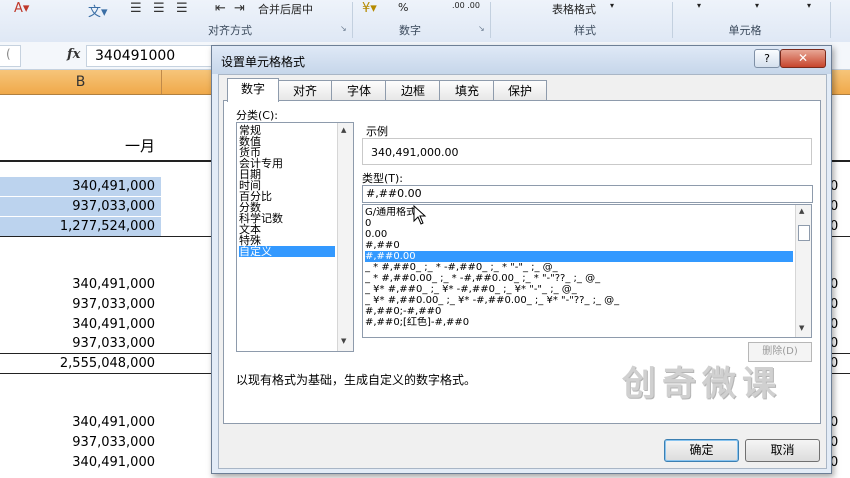  I want to click on ok-button: 确定, so click(701, 450).